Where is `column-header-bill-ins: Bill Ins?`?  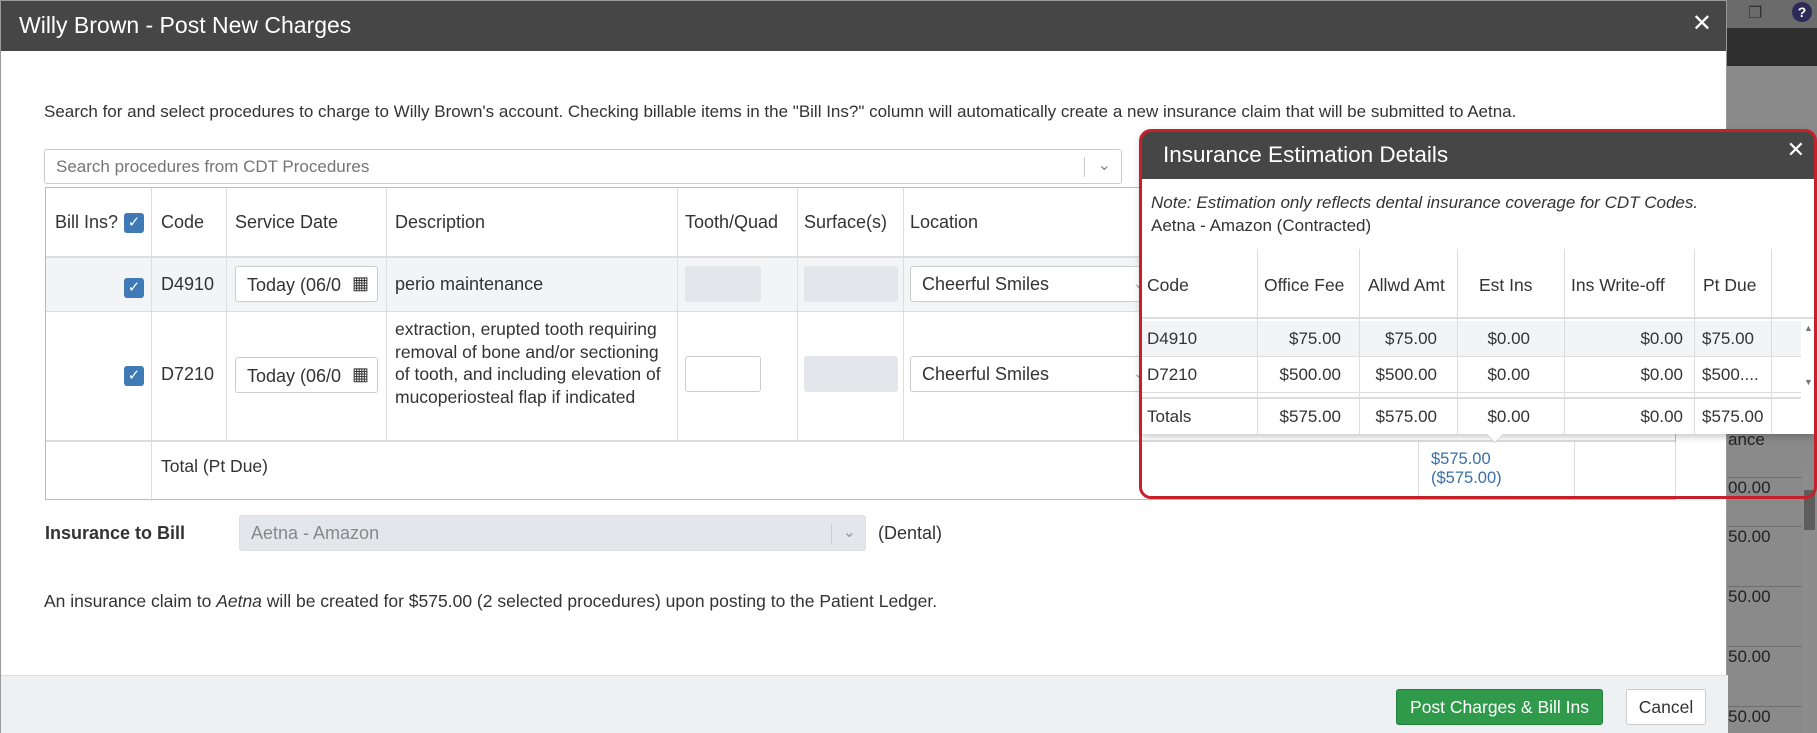 column-header-bill-ins: Bill Ins? is located at coordinates (87, 222).